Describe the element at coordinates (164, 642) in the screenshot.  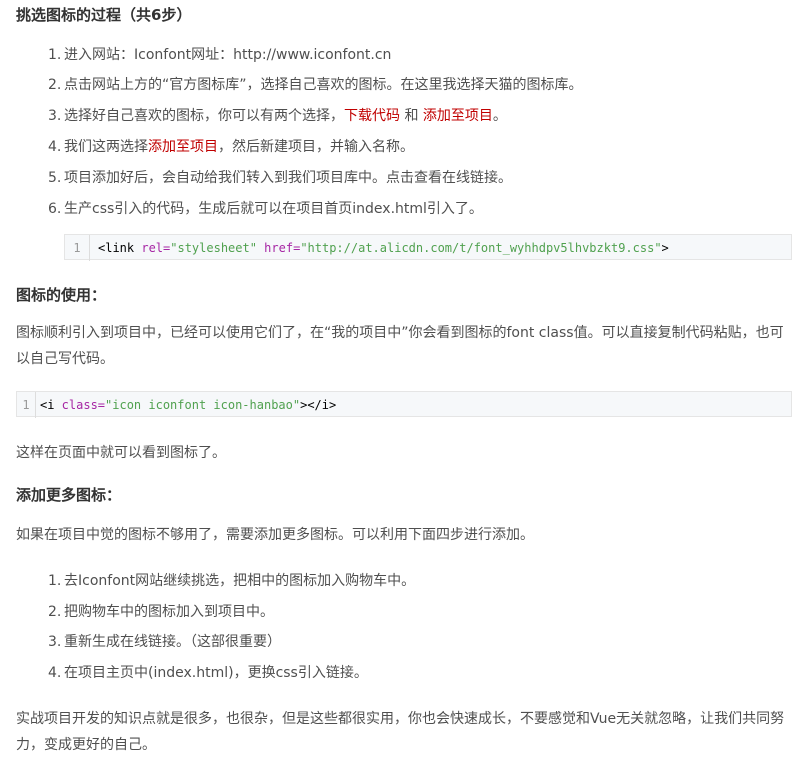
I see `list-item: 3. 重新生成在线链接。（这部很重要）` at that location.